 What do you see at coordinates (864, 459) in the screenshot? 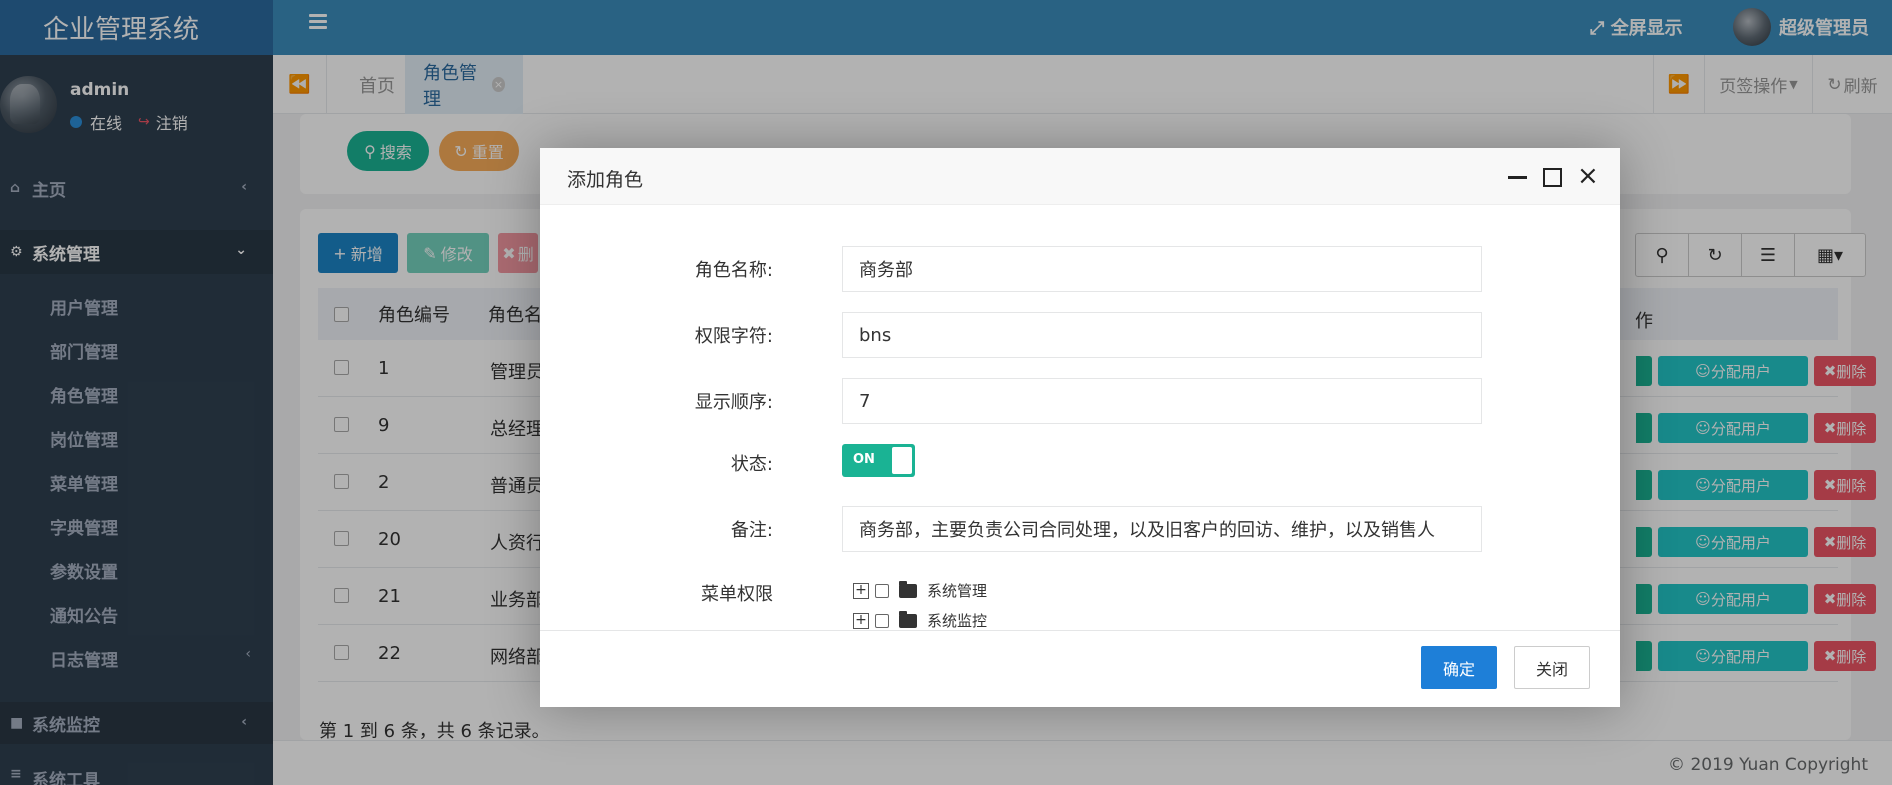
I see `toggle-on-text: ON` at bounding box center [864, 459].